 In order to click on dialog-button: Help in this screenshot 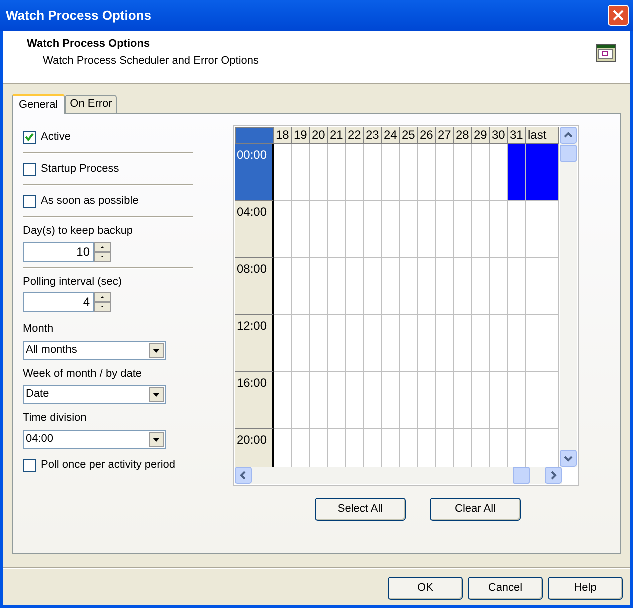, I will do `click(585, 588)`.